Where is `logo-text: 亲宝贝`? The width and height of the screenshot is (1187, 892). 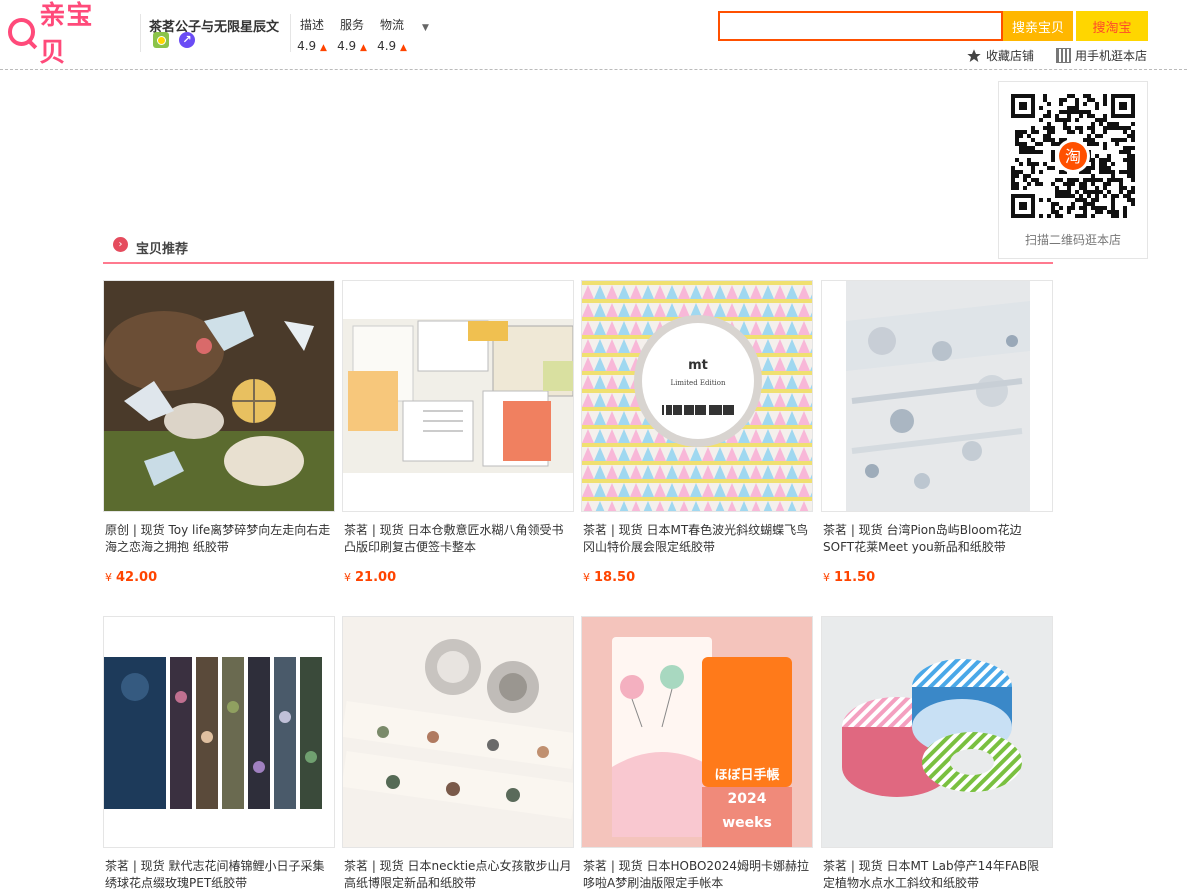
logo-text: 亲宝贝 is located at coordinates (66, 34).